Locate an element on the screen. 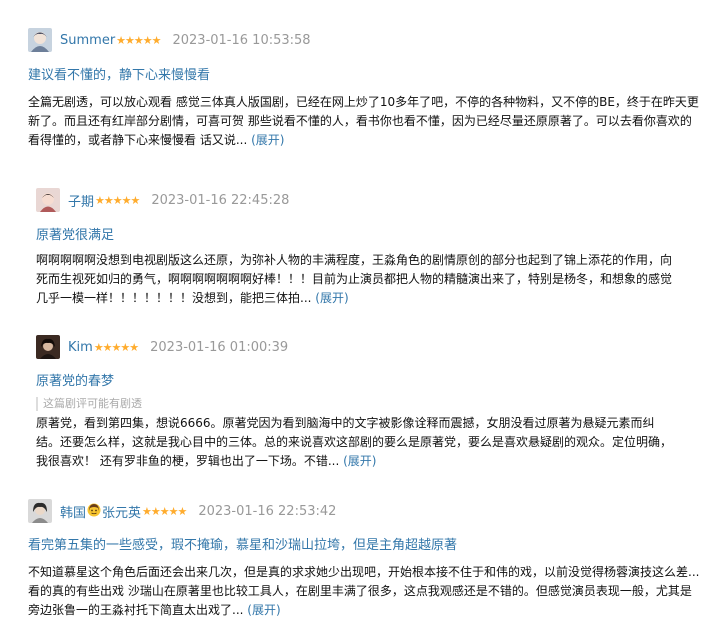 The image size is (723, 643). review-meta: Kim ★★★★★ 2023-01-16 01:00:39 is located at coordinates (162, 347).